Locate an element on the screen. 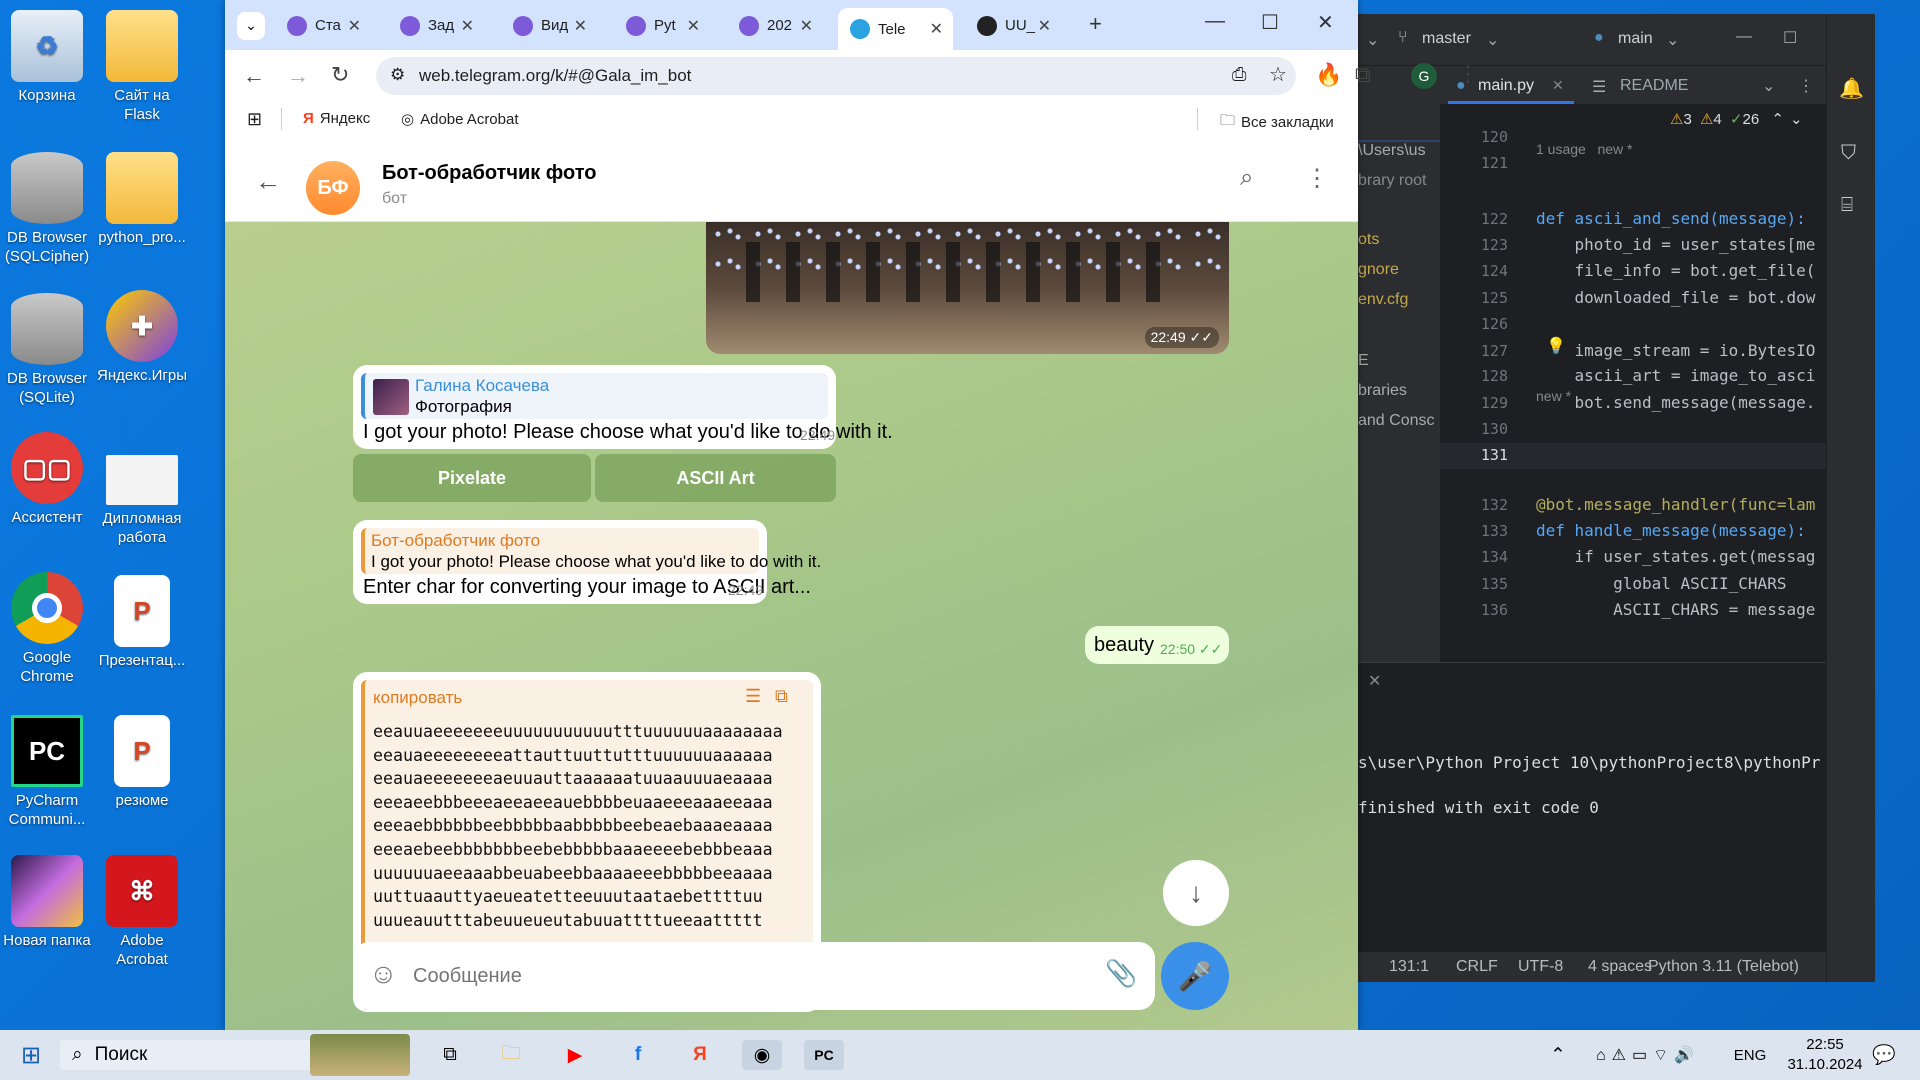 The image size is (1920, 1080). tab: Зад ✕ is located at coordinates (436, 25).